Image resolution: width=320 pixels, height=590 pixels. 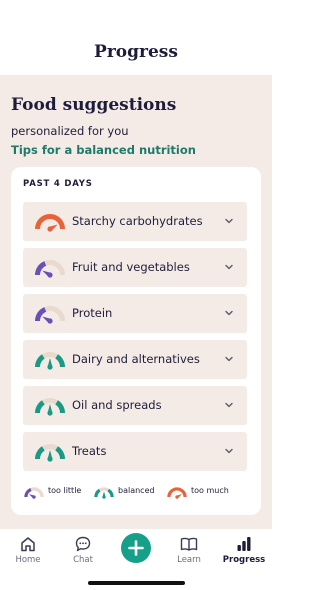 What do you see at coordinates (137, 221) in the screenshot?
I see `food-group-label: Starchy carbohydrates` at bounding box center [137, 221].